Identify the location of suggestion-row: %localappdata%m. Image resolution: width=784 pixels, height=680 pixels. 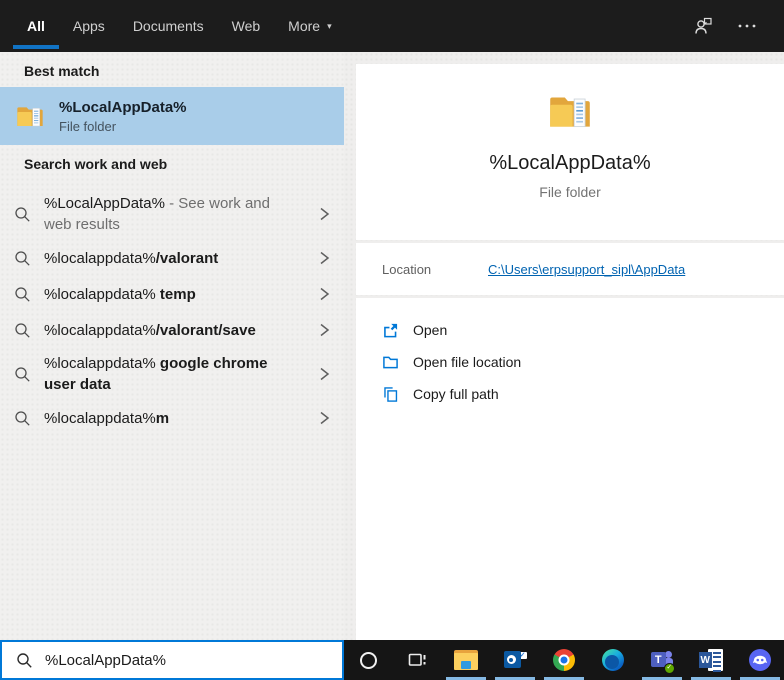
(172, 418).